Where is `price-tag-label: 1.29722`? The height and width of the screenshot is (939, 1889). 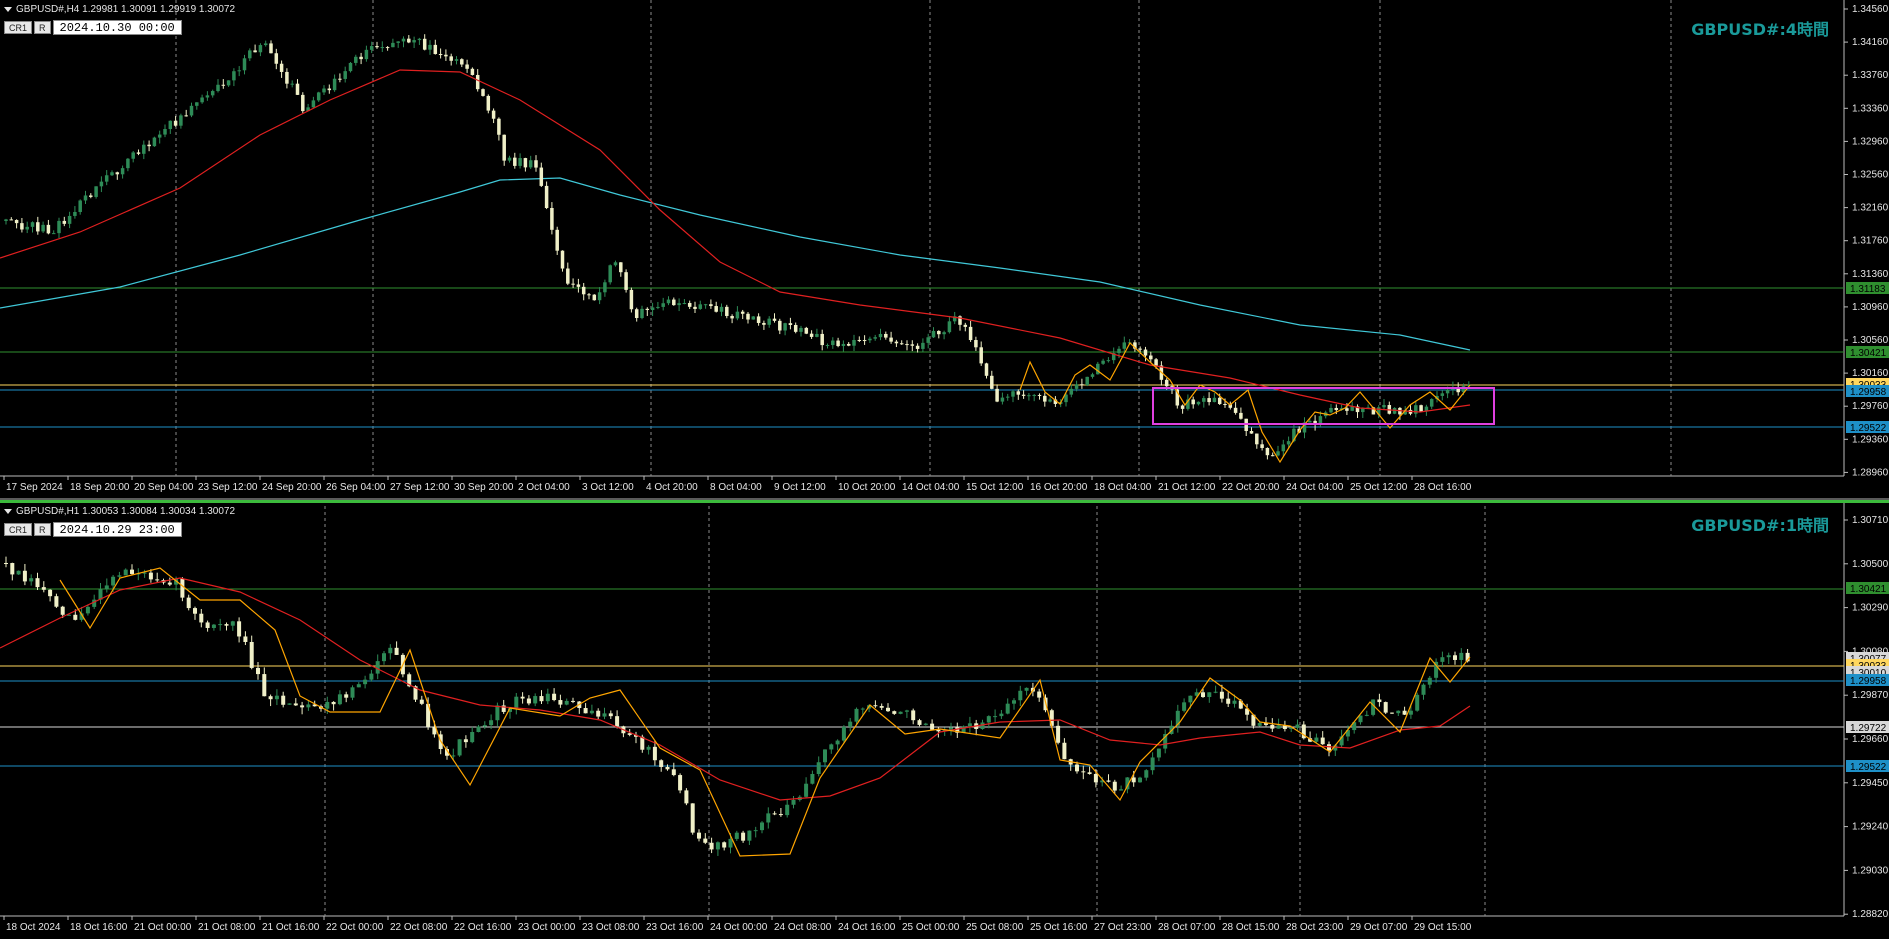 price-tag-label: 1.29722 is located at coordinates (1868, 728).